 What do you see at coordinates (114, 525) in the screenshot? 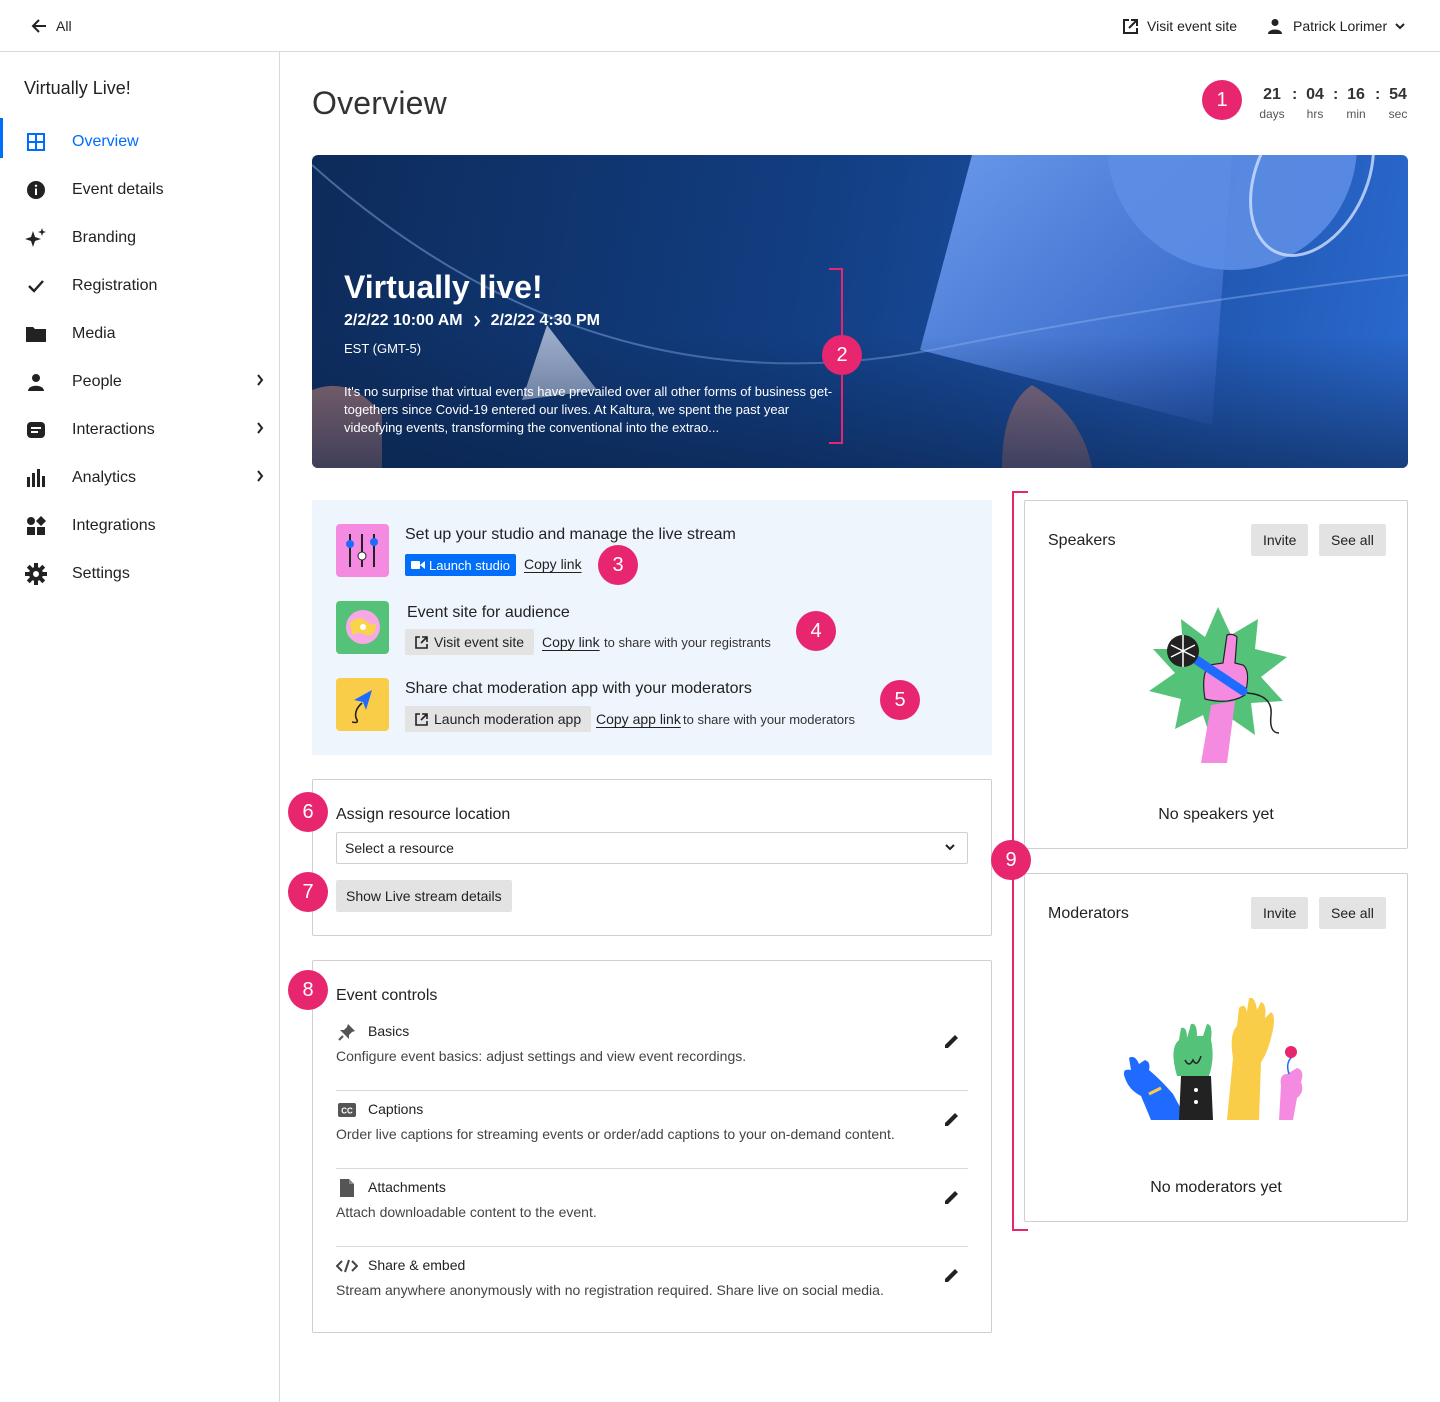
I see `sidebar-item-label: Integrations` at bounding box center [114, 525].